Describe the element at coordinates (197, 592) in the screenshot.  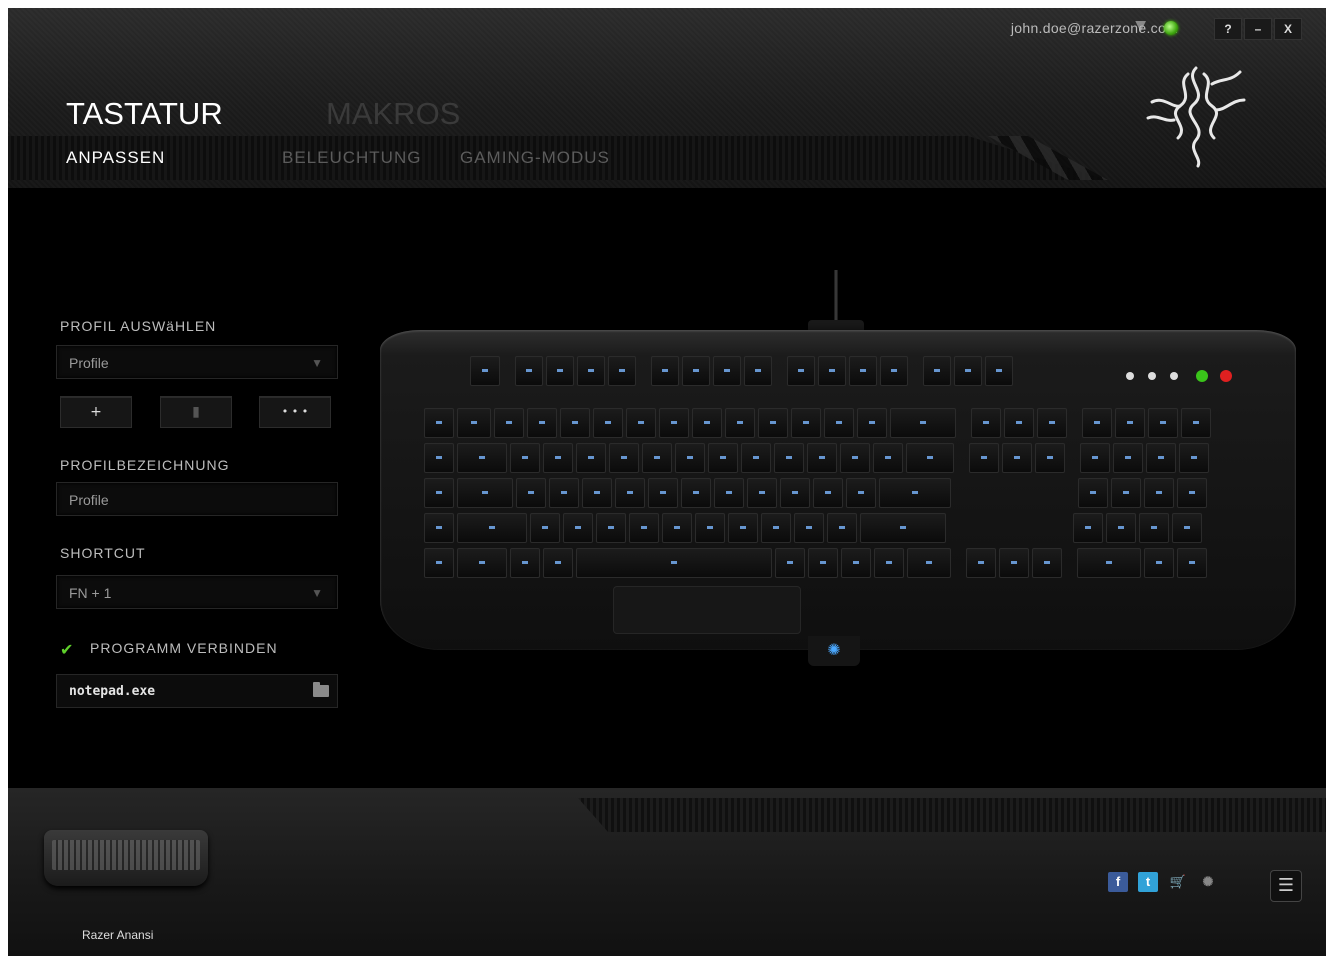
I see `shortcut-dropdown: FN + 1 ▼` at that location.